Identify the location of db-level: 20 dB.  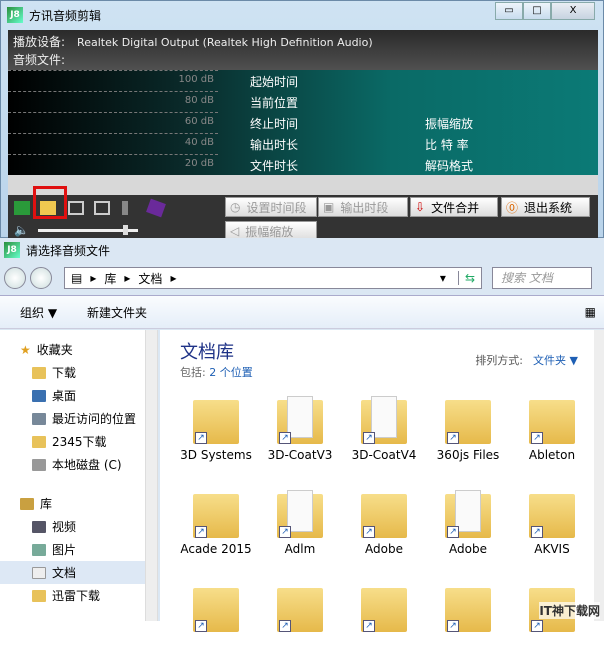
(113, 164).